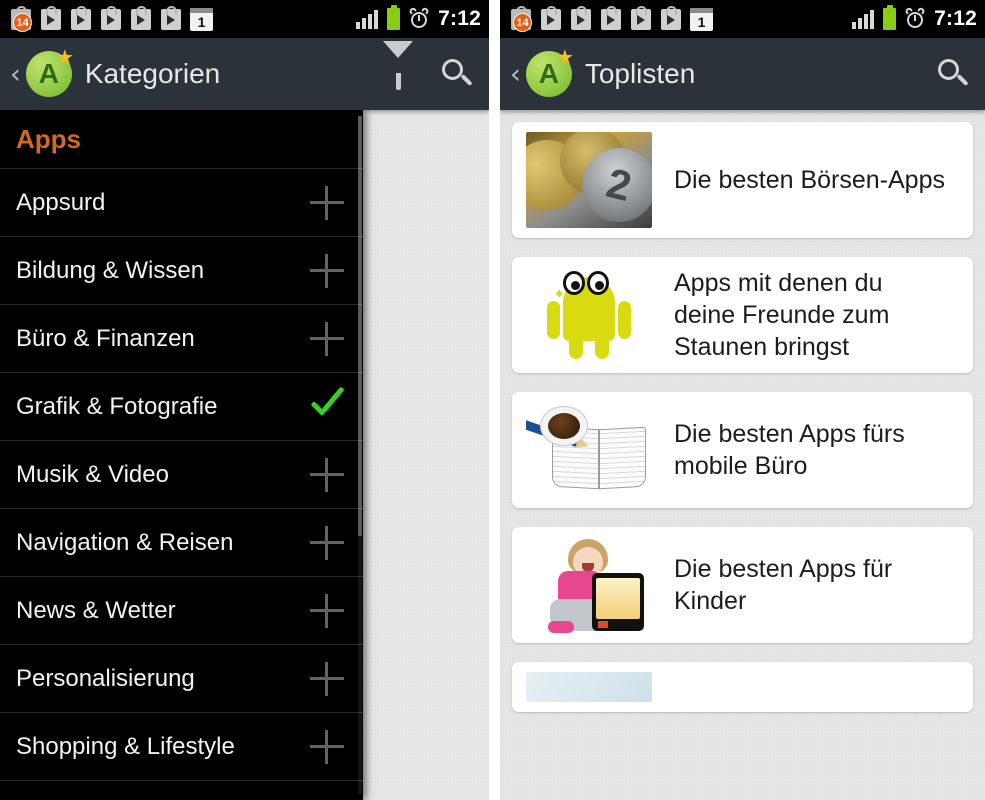 The image size is (985, 800). I want to click on selected-category-indicator, so click(327, 407).